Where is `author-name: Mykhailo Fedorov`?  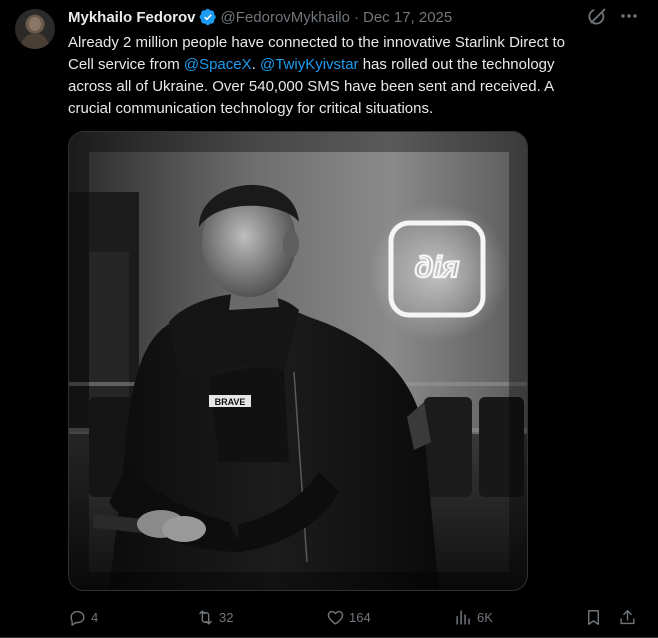 author-name: Mykhailo Fedorov is located at coordinates (132, 17).